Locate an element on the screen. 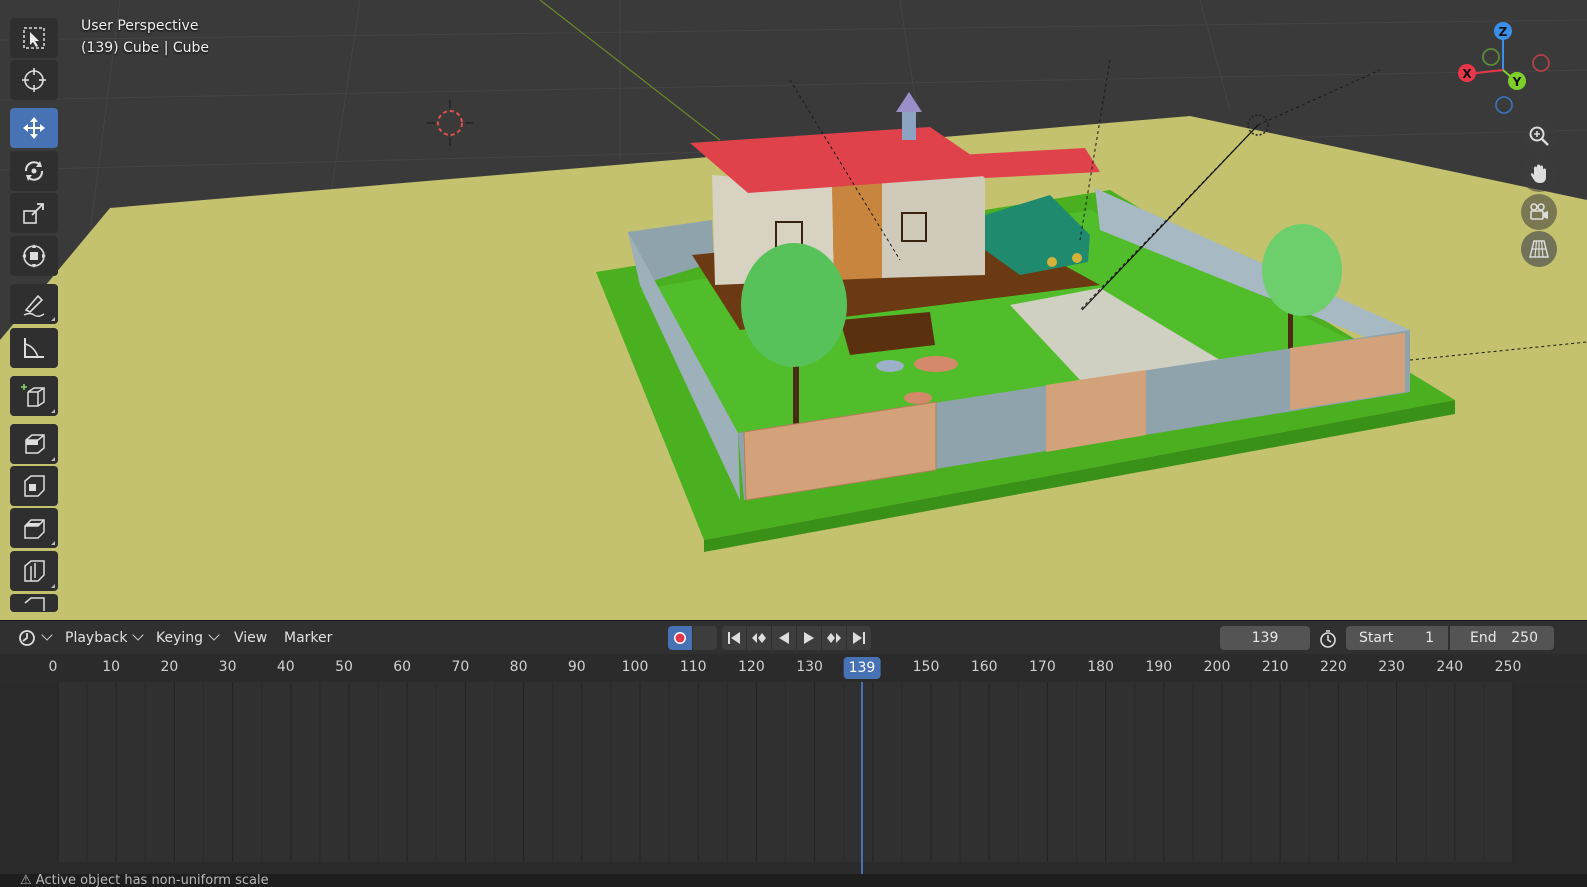  play-button is located at coordinates (809, 638).